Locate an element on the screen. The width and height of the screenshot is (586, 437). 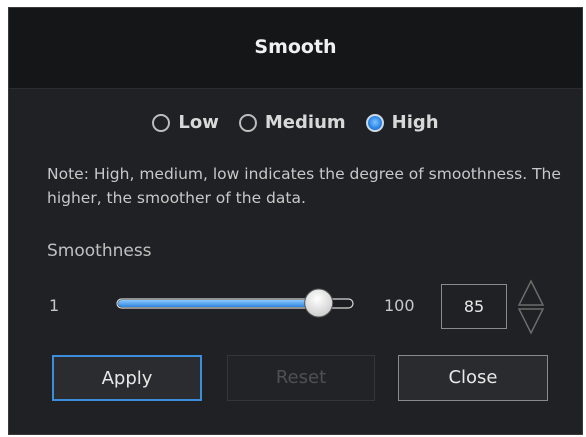
radio-low: Low is located at coordinates (185, 122).